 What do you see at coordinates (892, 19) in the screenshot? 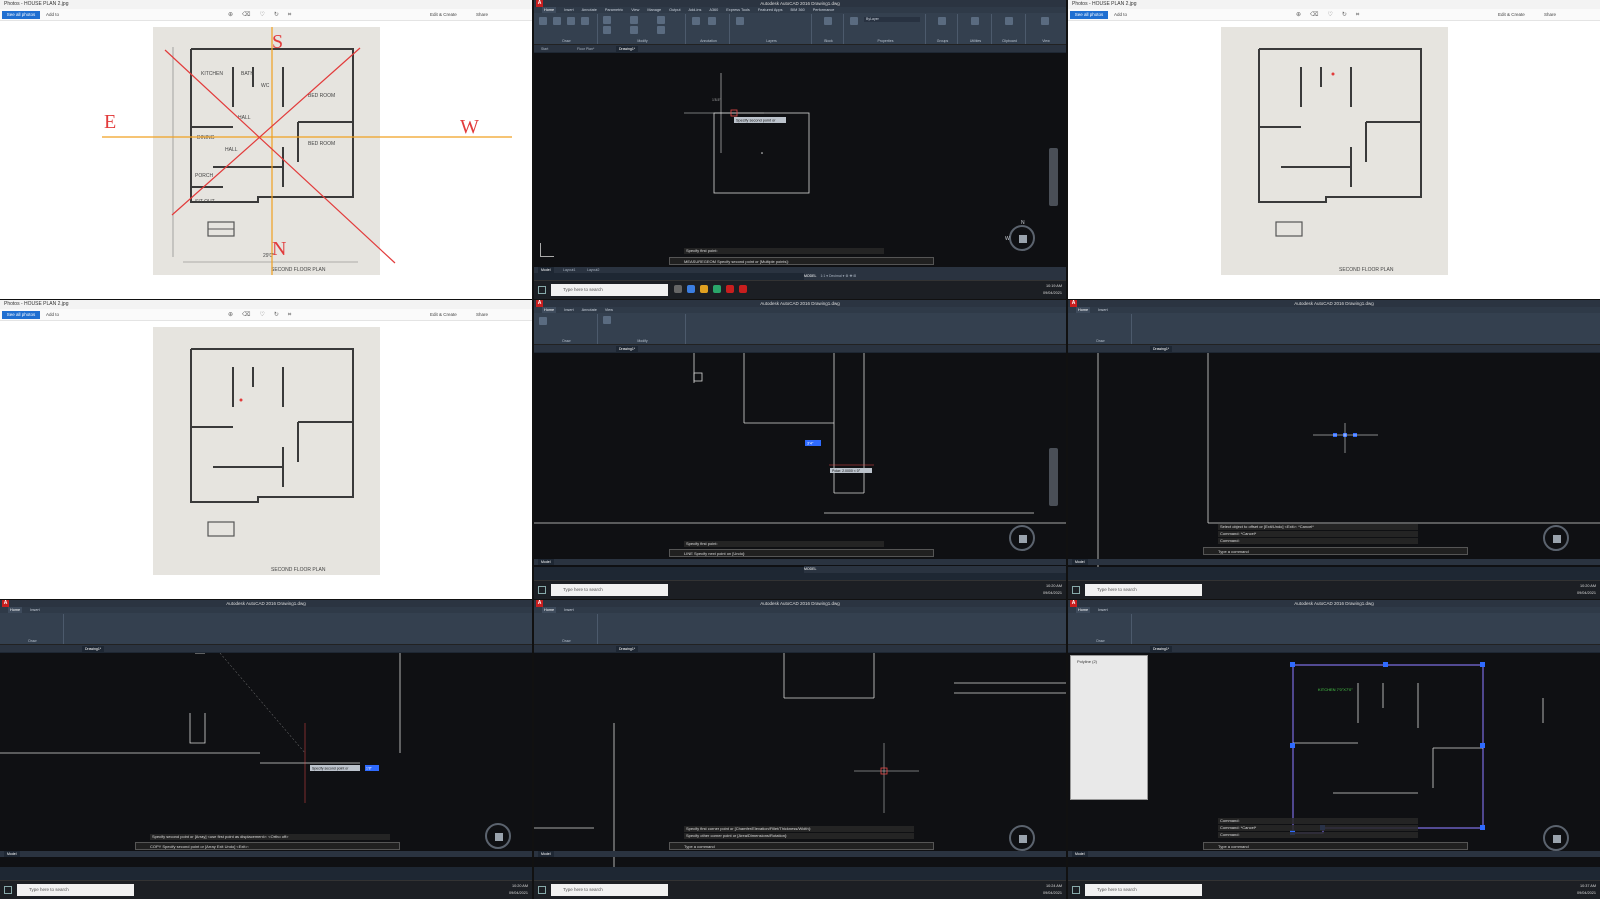
I see `layer-dropdown: ByLayer` at bounding box center [892, 19].